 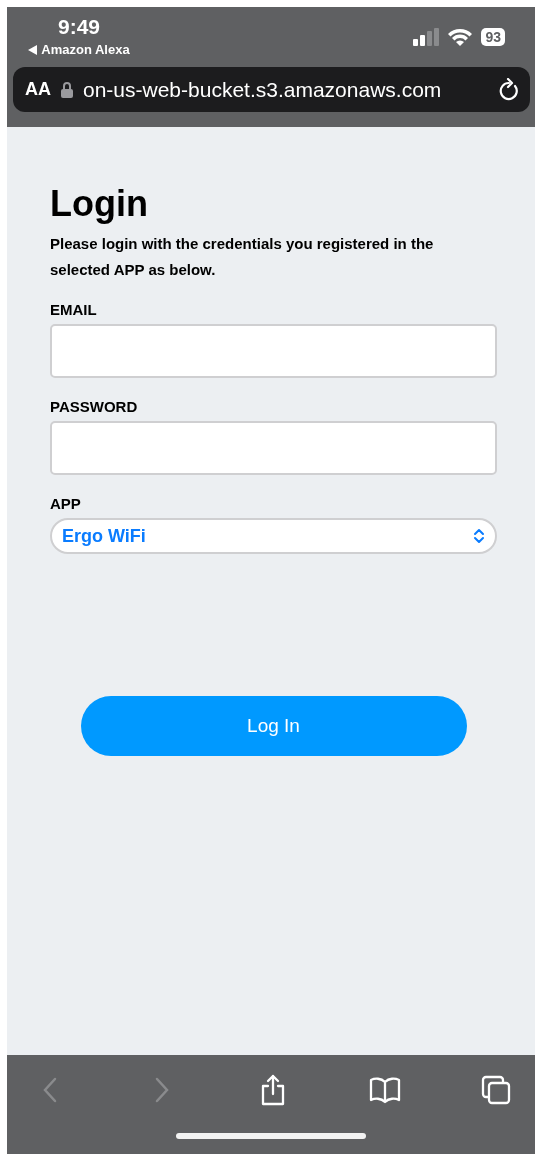 I want to click on back-to-app-link: Amazon Alexa, so click(x=79, y=49).